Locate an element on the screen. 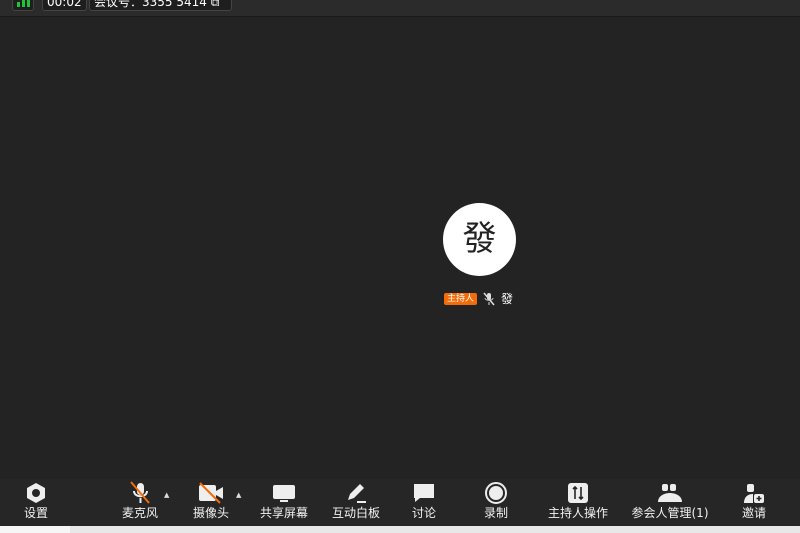 This screenshot has width=800, height=533. camera-label: 摄像头 is located at coordinates (210, 513).